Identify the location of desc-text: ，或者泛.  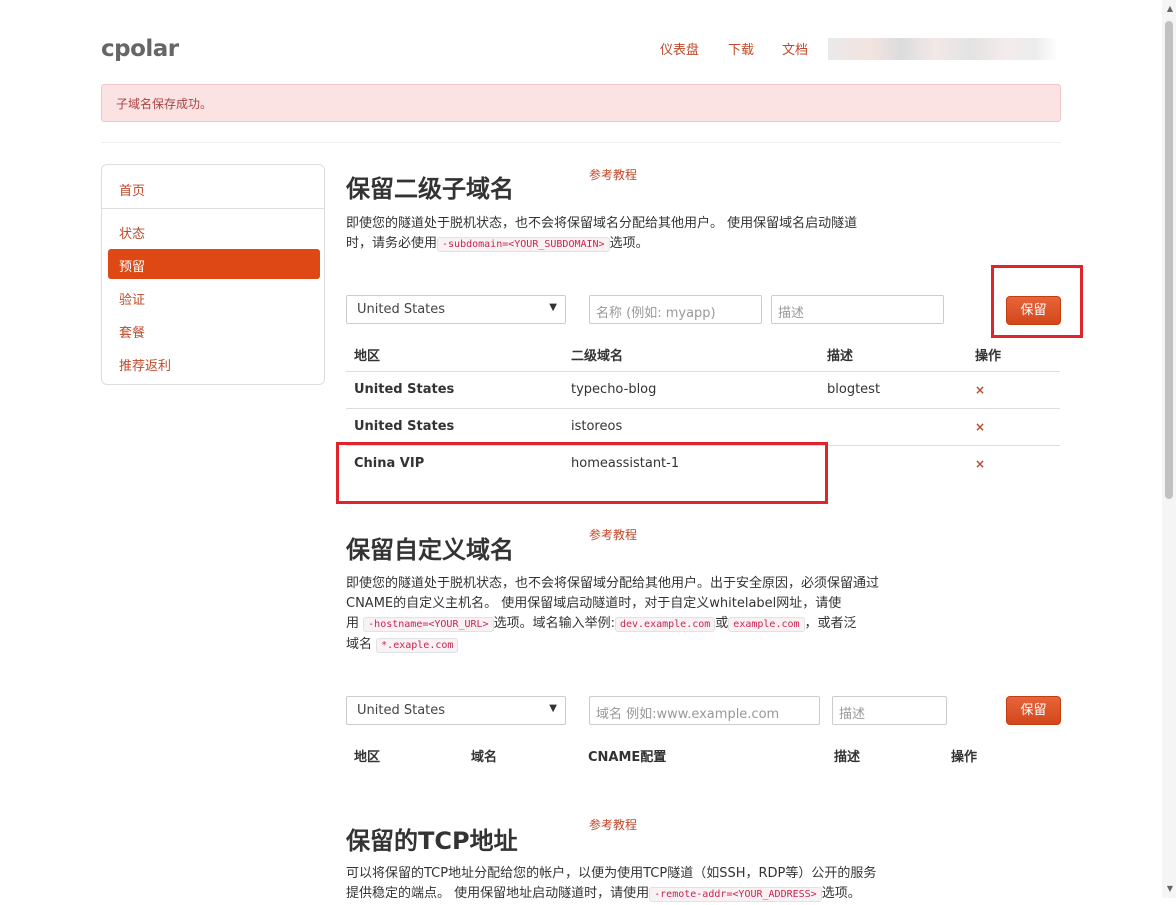
(830, 623).